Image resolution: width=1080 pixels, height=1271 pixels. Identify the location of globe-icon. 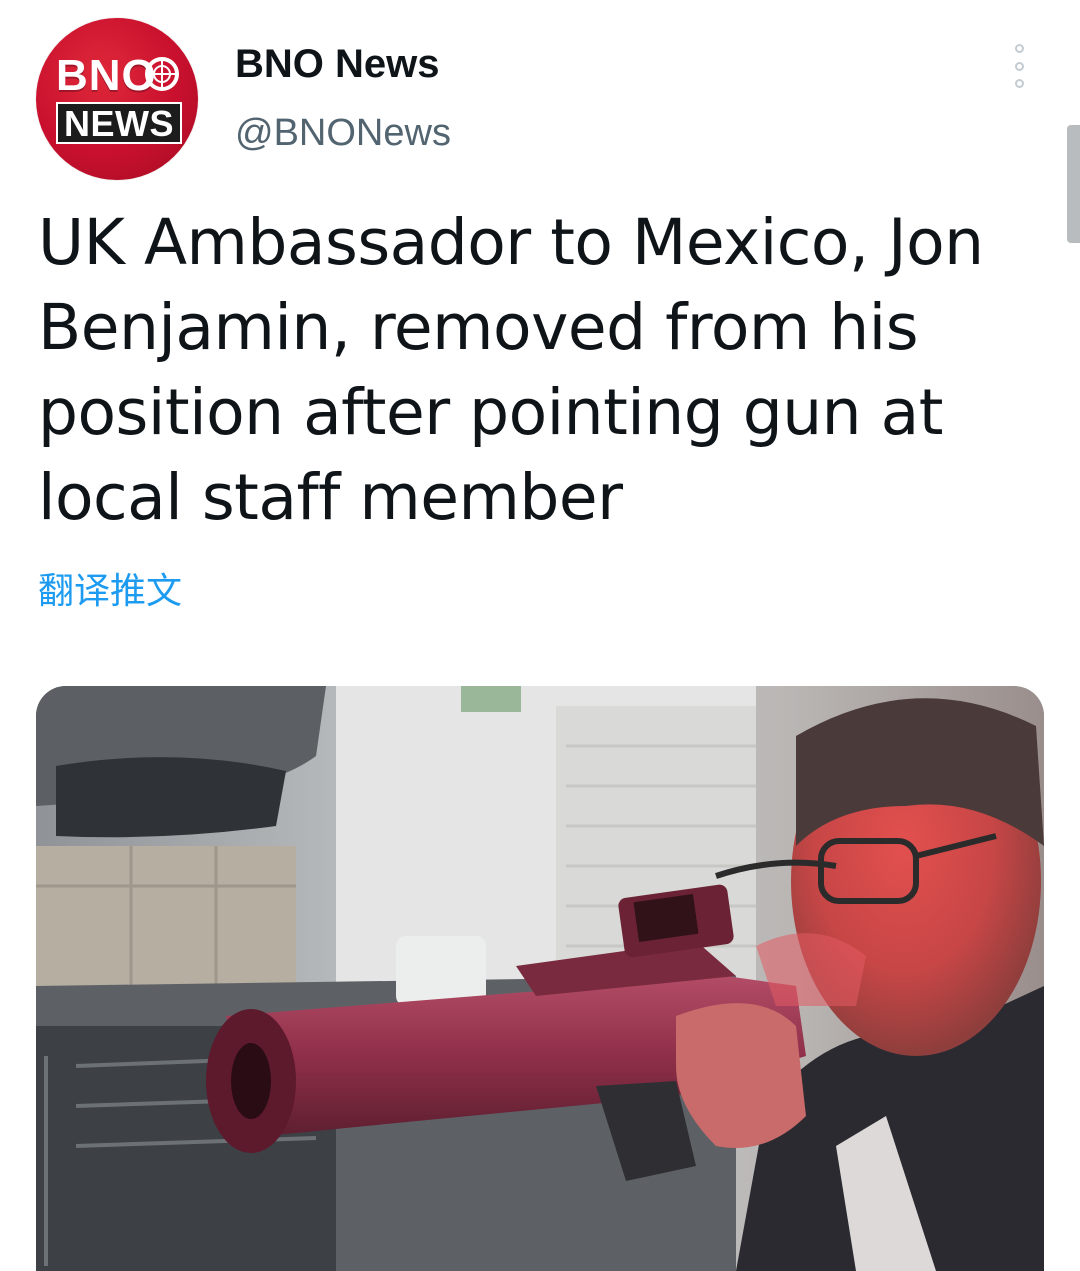
(162, 74).